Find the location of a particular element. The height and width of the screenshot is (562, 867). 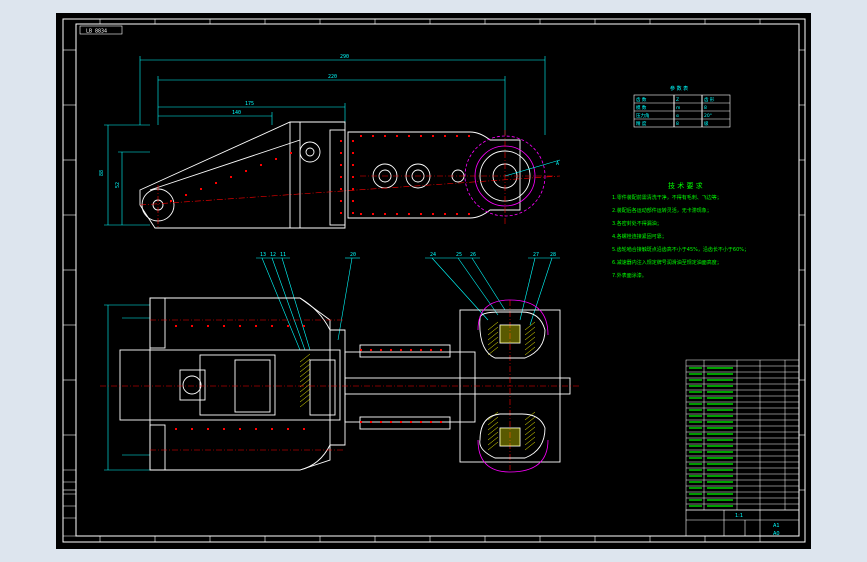

tech-note-line: 2.装配后各运动部件运转灵活，无卡滞现象； is located at coordinates (662, 210).